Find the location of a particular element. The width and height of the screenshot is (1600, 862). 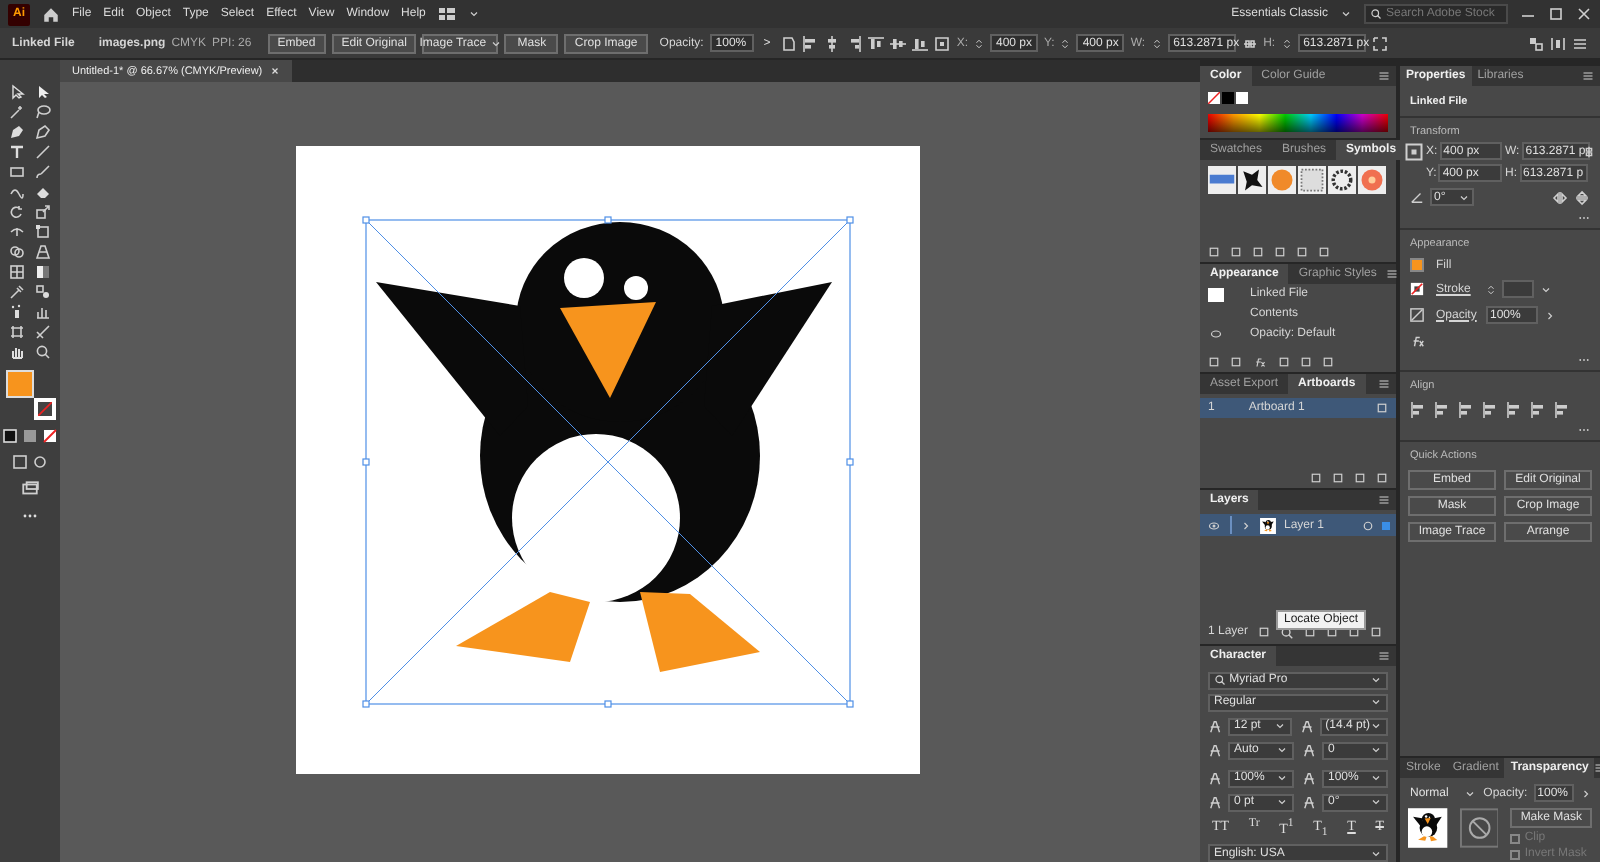

flip-vertical-icon is located at coordinates (1582, 197).